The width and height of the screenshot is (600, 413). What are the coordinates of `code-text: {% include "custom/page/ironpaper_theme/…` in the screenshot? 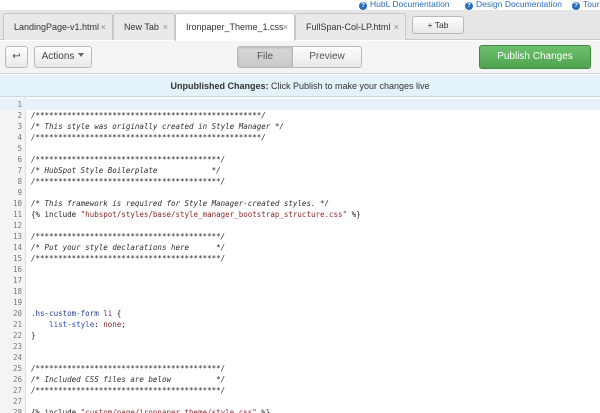 It's located at (150, 410).